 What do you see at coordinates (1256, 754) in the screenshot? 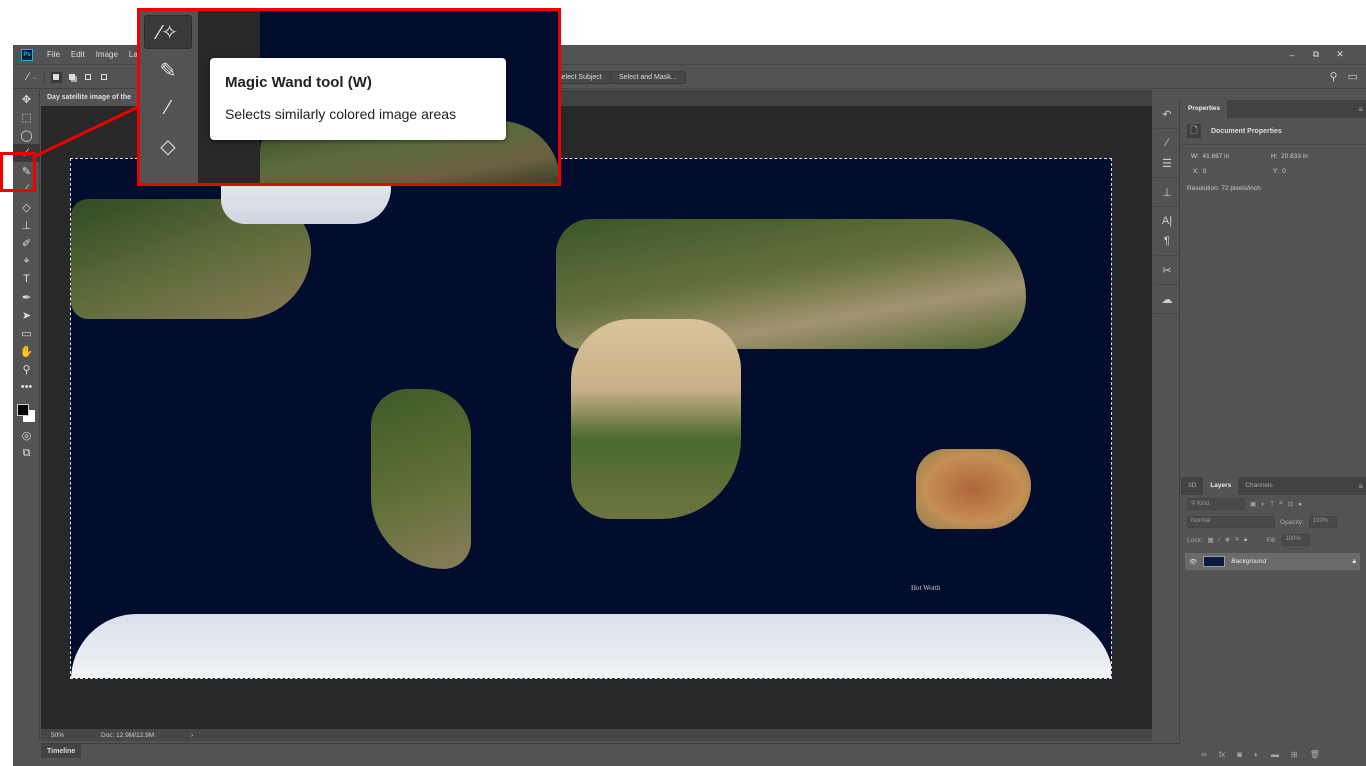
I see `adjustment-layer-icon: ◐` at bounding box center [1256, 754].